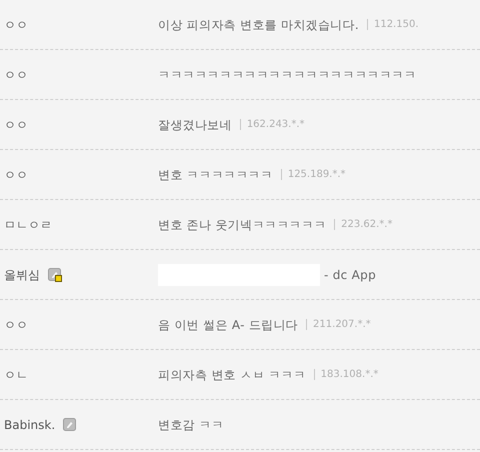 This screenshot has height=452, width=480. Describe the element at coordinates (366, 225) in the screenshot. I see `ip-address: 223.62.*.*` at that location.